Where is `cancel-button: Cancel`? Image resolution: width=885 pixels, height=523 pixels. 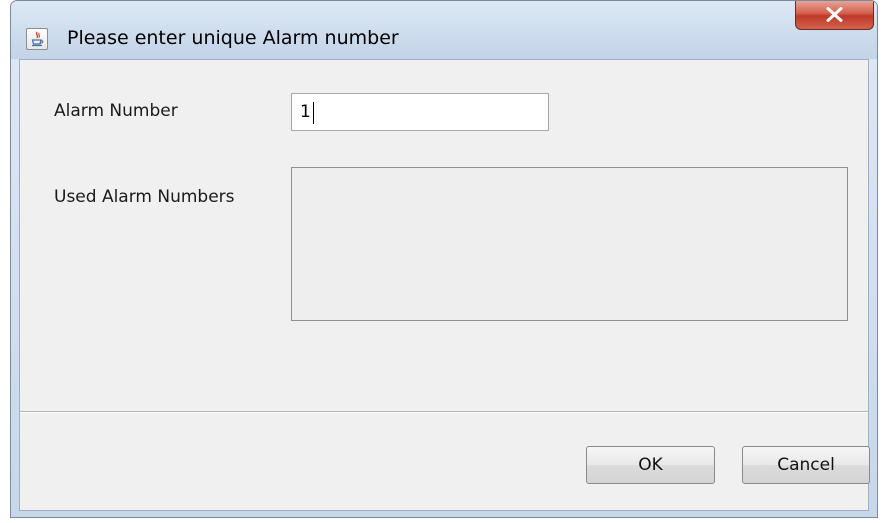 cancel-button: Cancel is located at coordinates (806, 465).